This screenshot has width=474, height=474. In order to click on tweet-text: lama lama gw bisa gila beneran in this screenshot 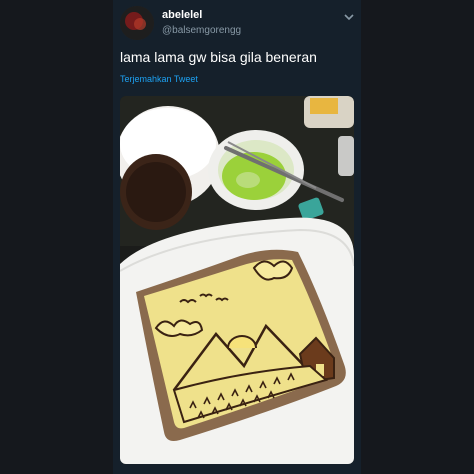, I will do `click(218, 57)`.